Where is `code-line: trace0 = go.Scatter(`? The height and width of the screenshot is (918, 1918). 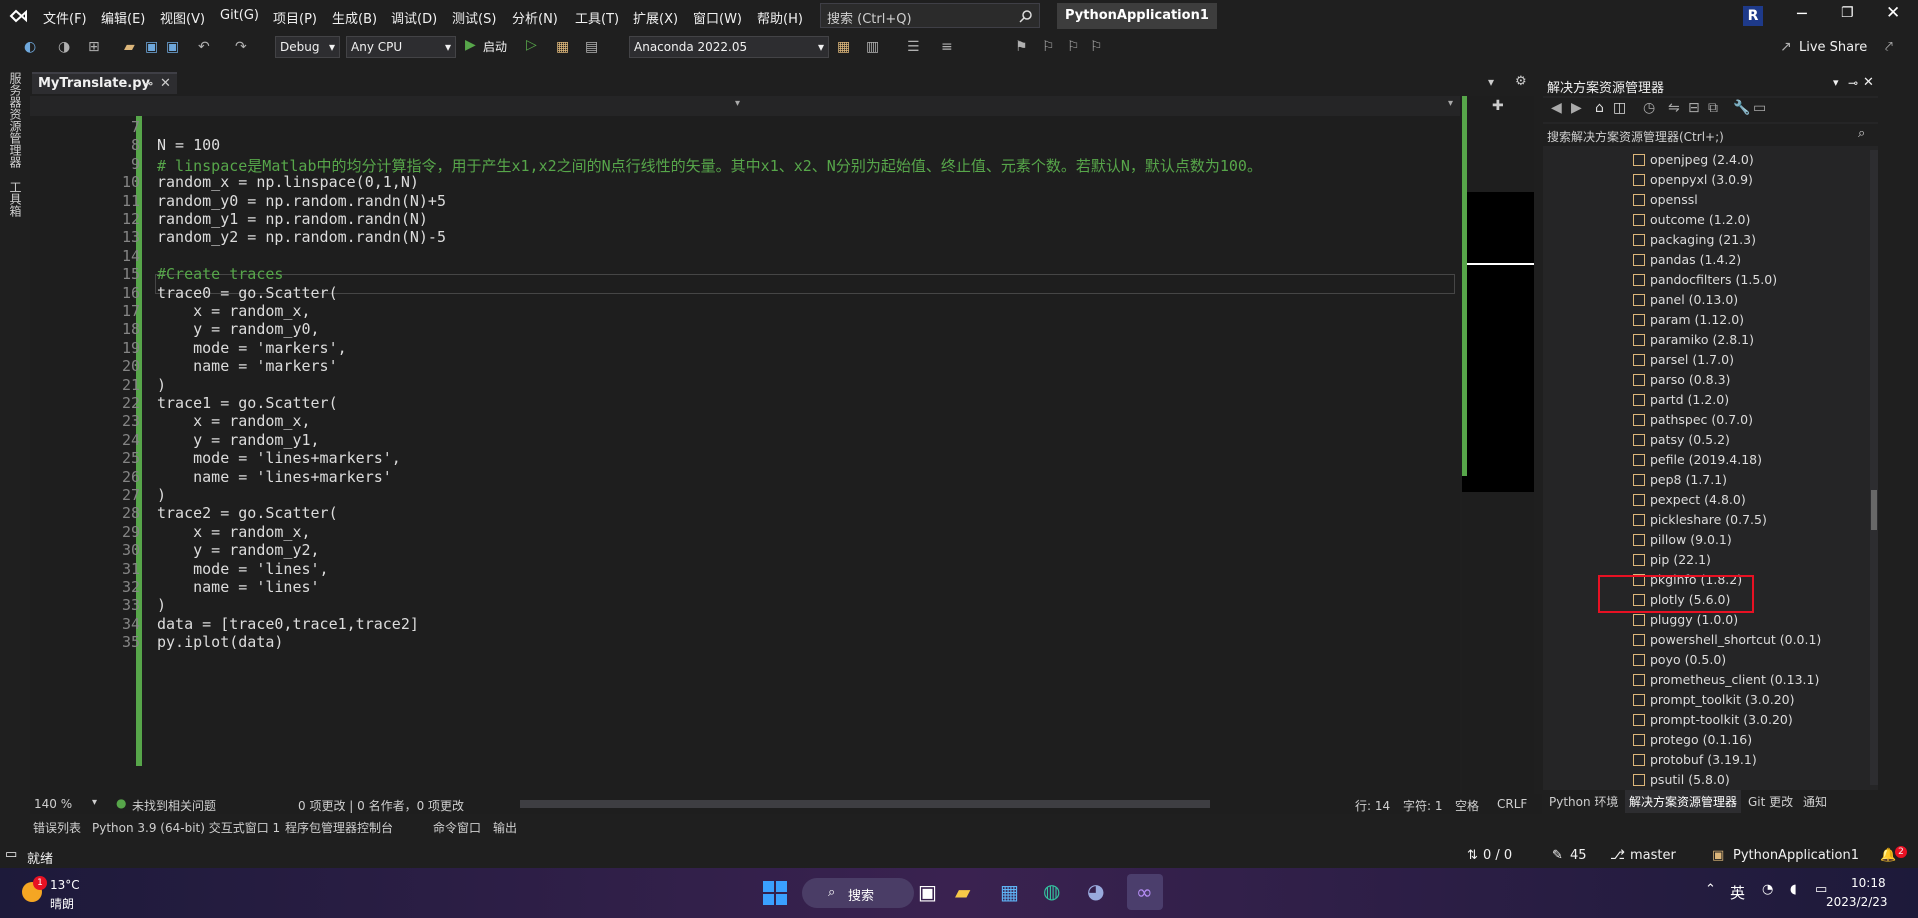
code-line: trace0 = go.Scatter( is located at coordinates (247, 293).